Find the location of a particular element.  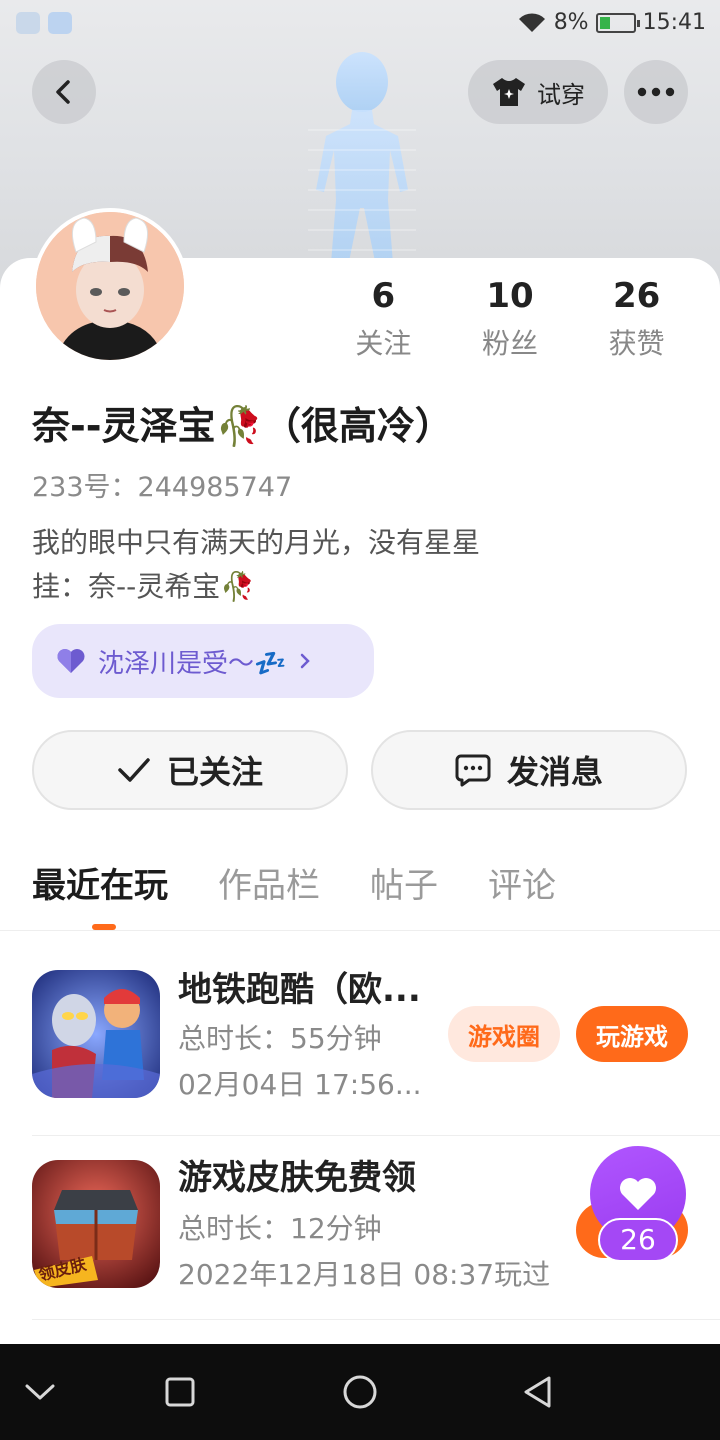

play-game-button: 玩游戏 is located at coordinates (632, 1034).